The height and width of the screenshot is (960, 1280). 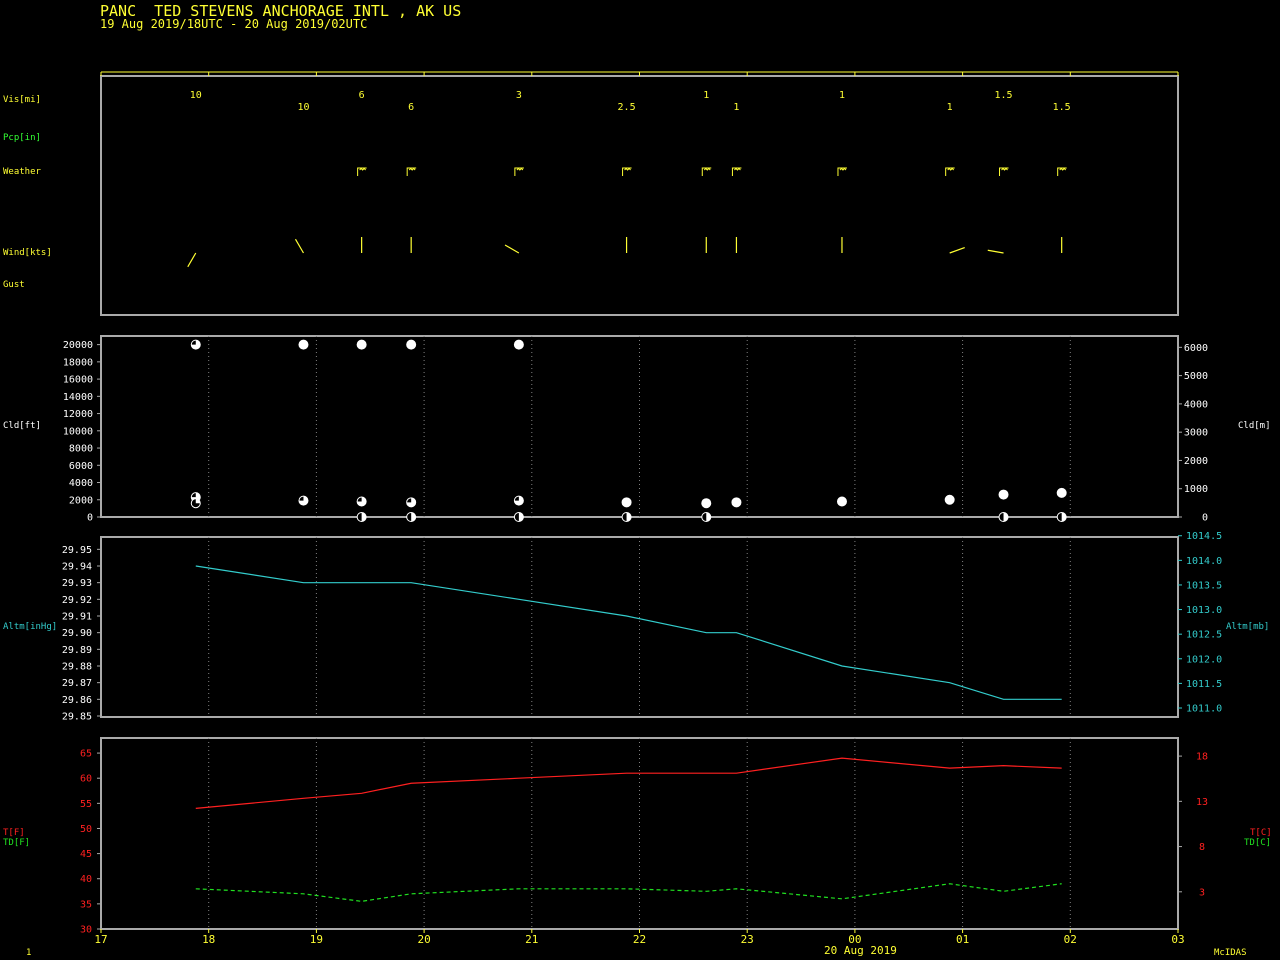 I want to click on cloud-right-label: 1000, so click(x=1196, y=489).